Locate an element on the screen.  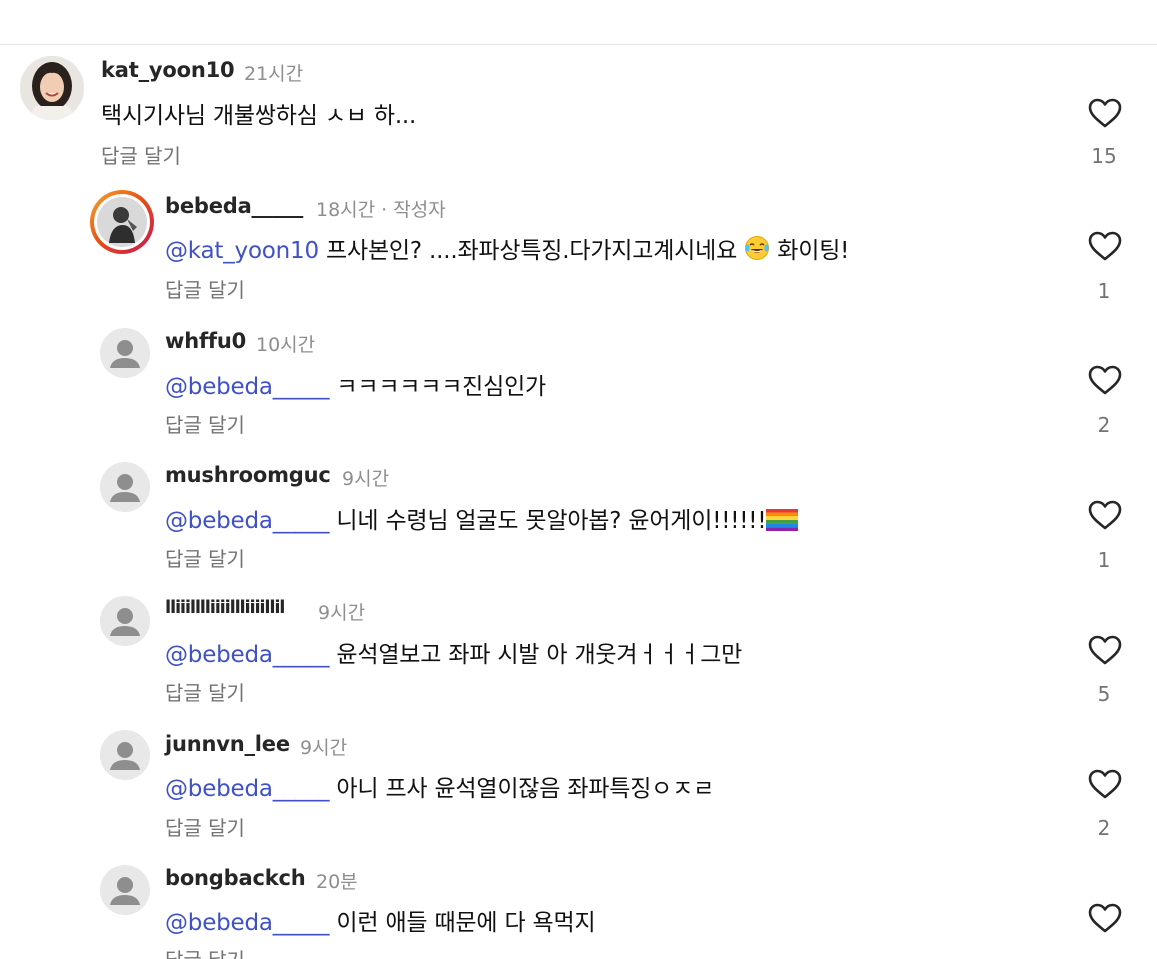
comment-text: @bebeda_____ 윤석열보고 좌파 시발 아 개웃겨ㅓㅓㅓ그만 is located at coordinates (453, 652).